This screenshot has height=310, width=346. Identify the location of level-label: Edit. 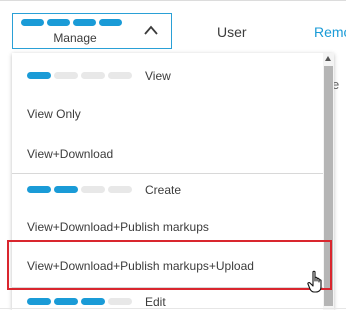
(155, 302).